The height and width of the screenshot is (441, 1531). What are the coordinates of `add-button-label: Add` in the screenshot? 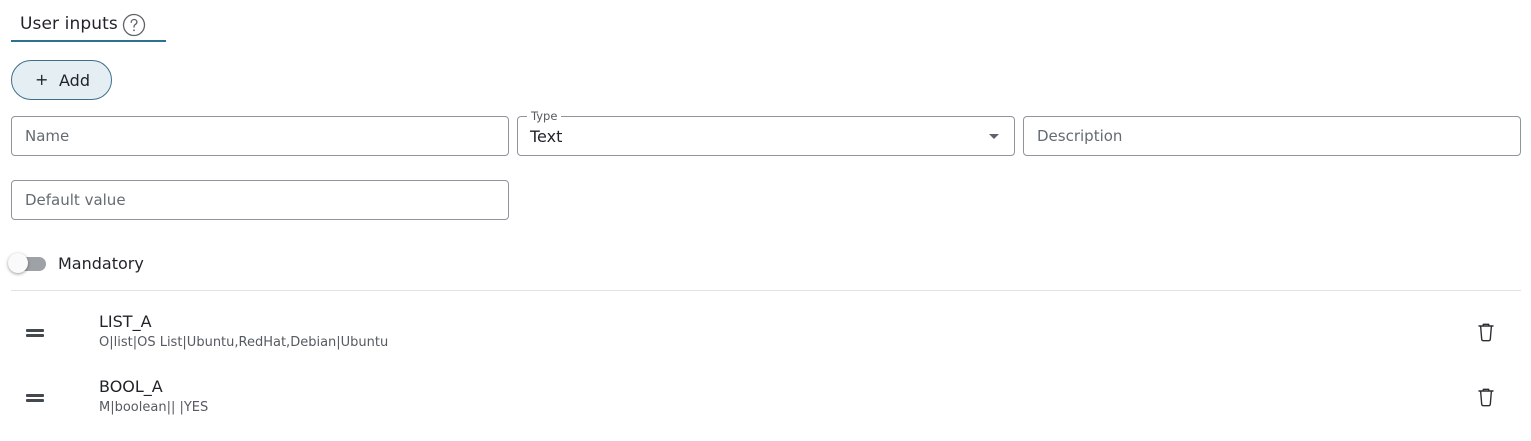 It's located at (74, 80).